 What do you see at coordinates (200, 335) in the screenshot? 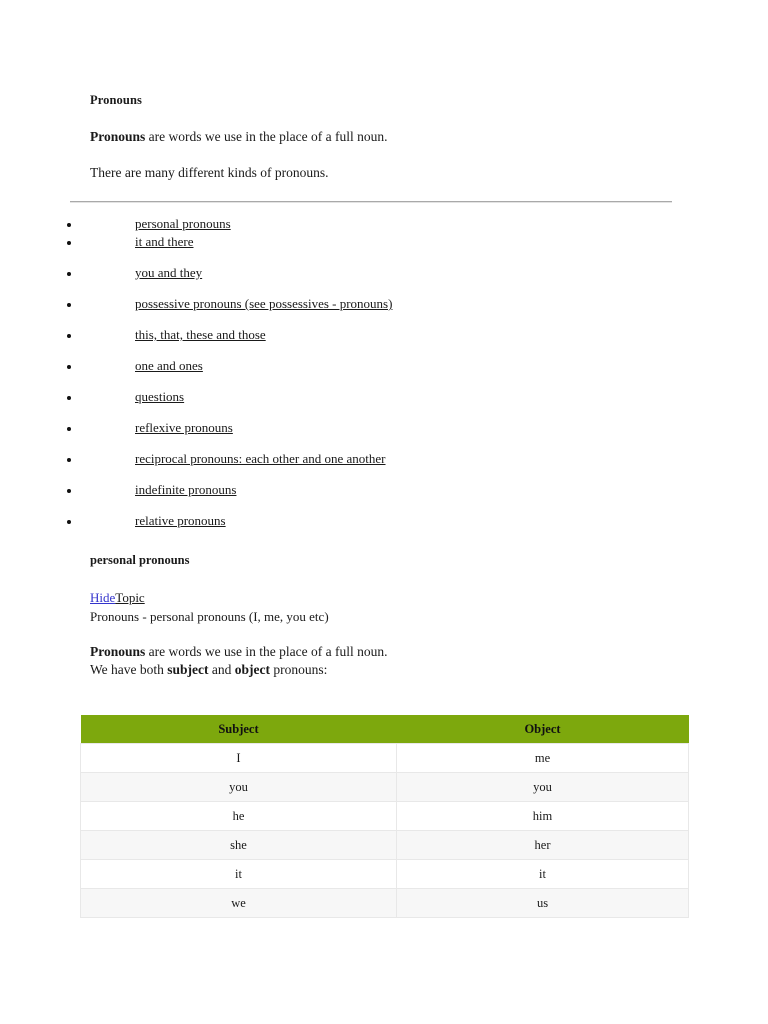
I see `topic-link-this-that-these-those: this, that, these and those` at bounding box center [200, 335].